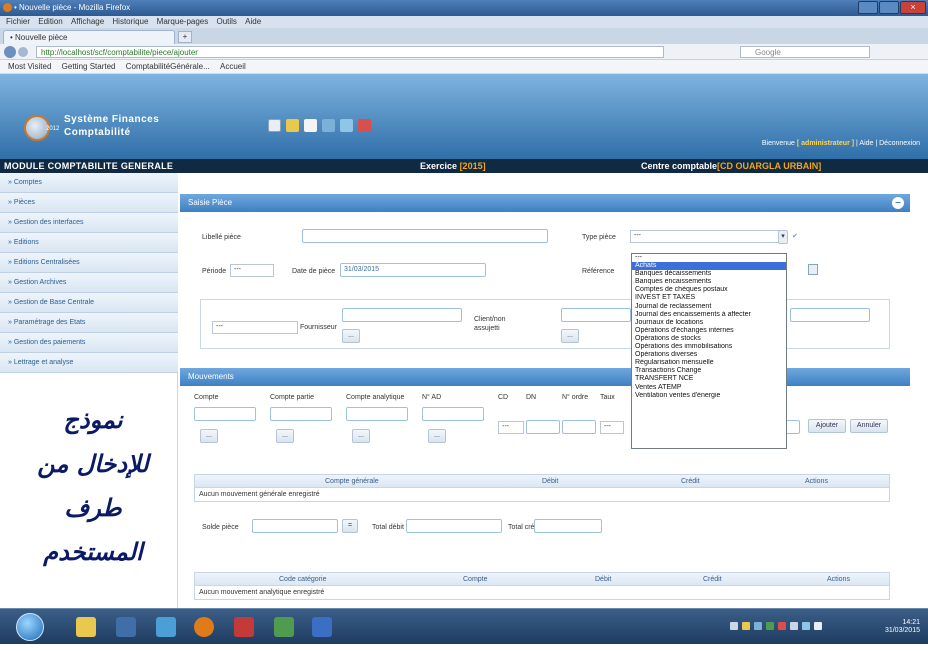 This screenshot has height=651, width=928. I want to click on nordre-input, so click(579, 427).